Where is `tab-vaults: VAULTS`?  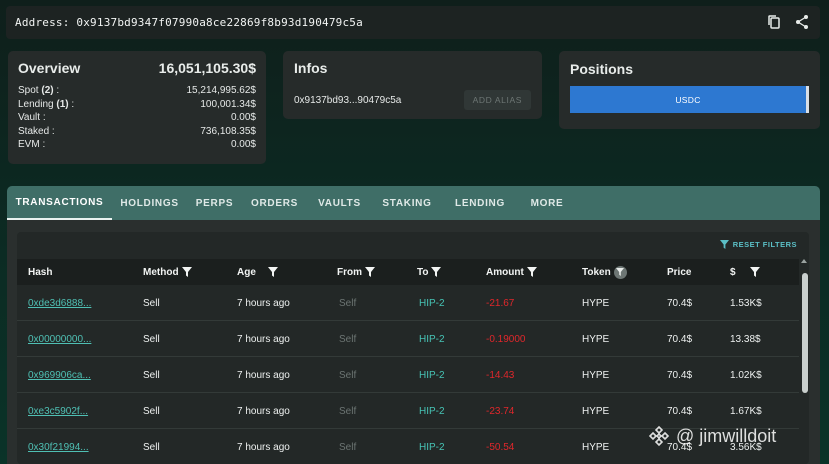
tab-vaults: VAULTS is located at coordinates (339, 203).